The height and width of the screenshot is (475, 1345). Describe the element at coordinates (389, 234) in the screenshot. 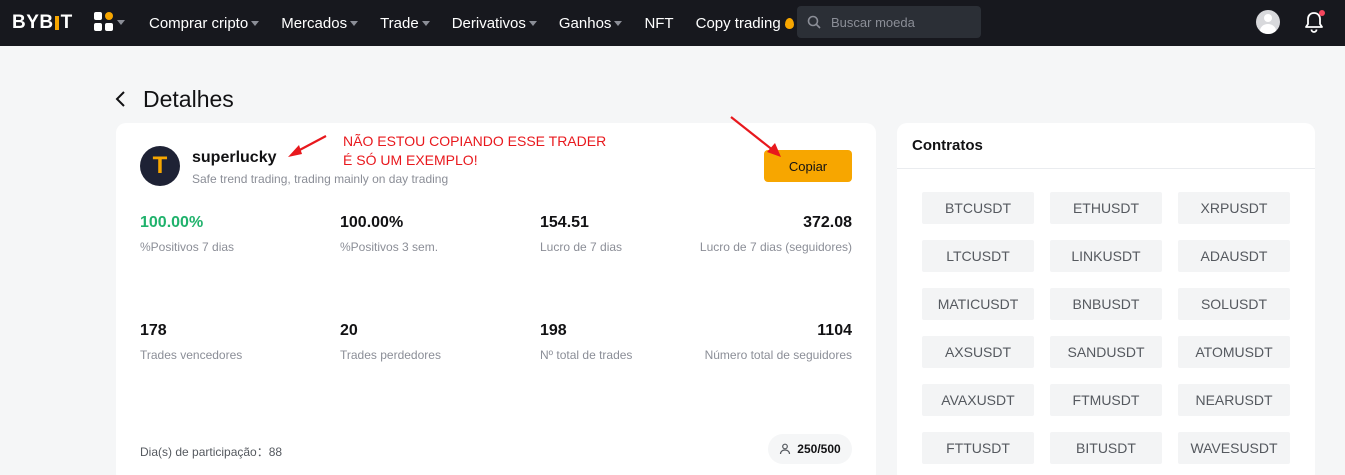

I see `stat-positive-3w: 100.00% %Positivos 3 sem.` at that location.